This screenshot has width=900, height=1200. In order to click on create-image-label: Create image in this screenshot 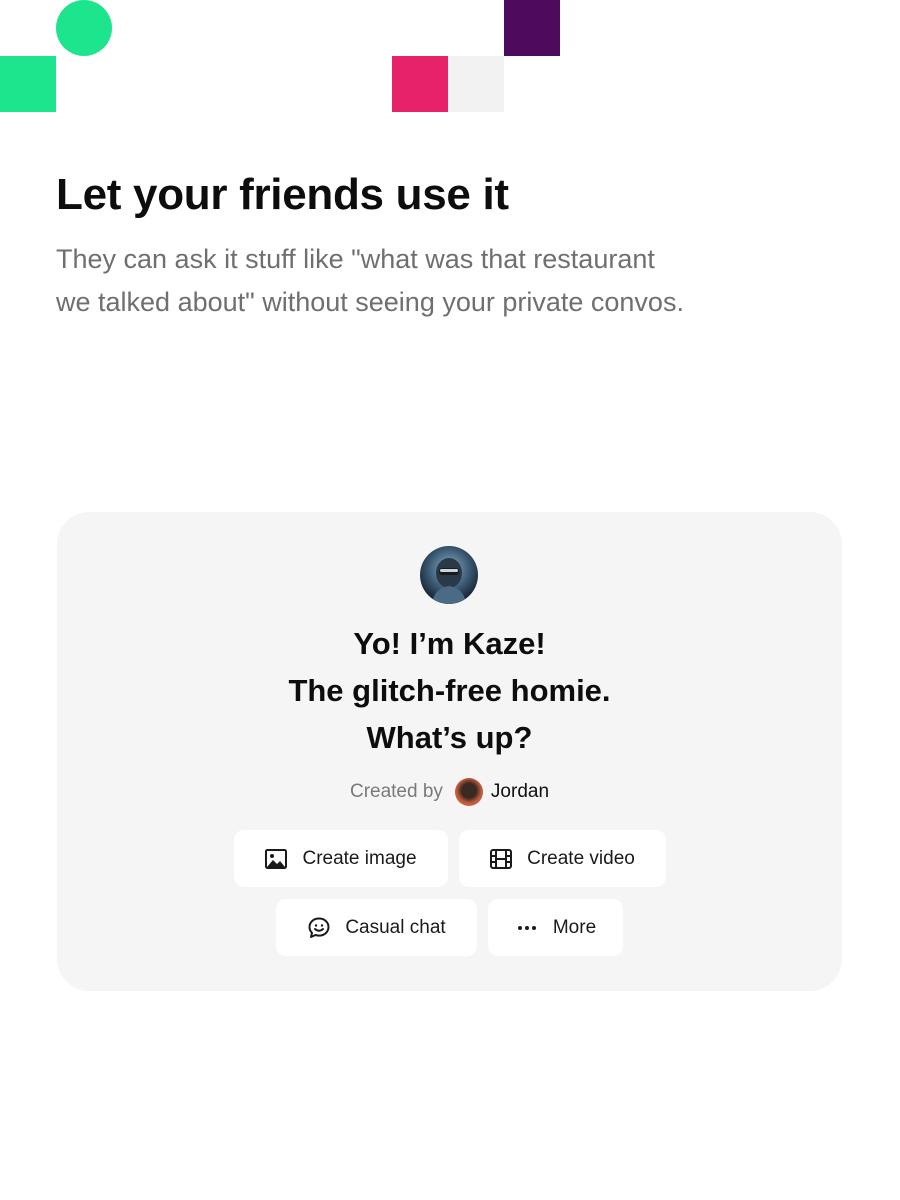, I will do `click(359, 858)`.